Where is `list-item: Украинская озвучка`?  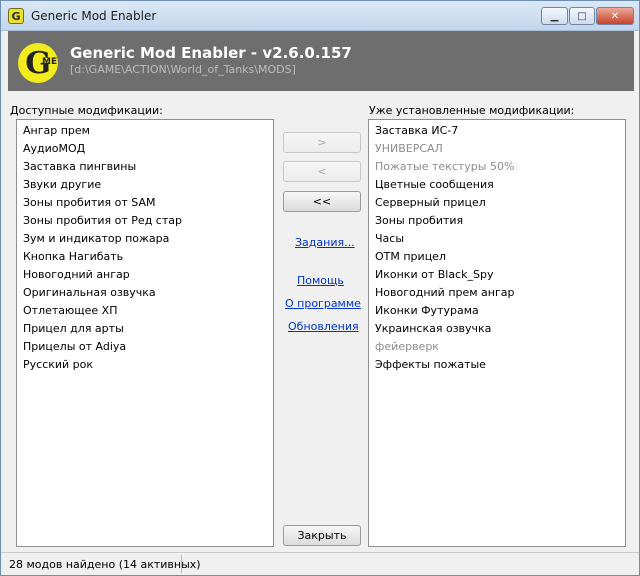
list-item: Украинская озвучка is located at coordinates (497, 329).